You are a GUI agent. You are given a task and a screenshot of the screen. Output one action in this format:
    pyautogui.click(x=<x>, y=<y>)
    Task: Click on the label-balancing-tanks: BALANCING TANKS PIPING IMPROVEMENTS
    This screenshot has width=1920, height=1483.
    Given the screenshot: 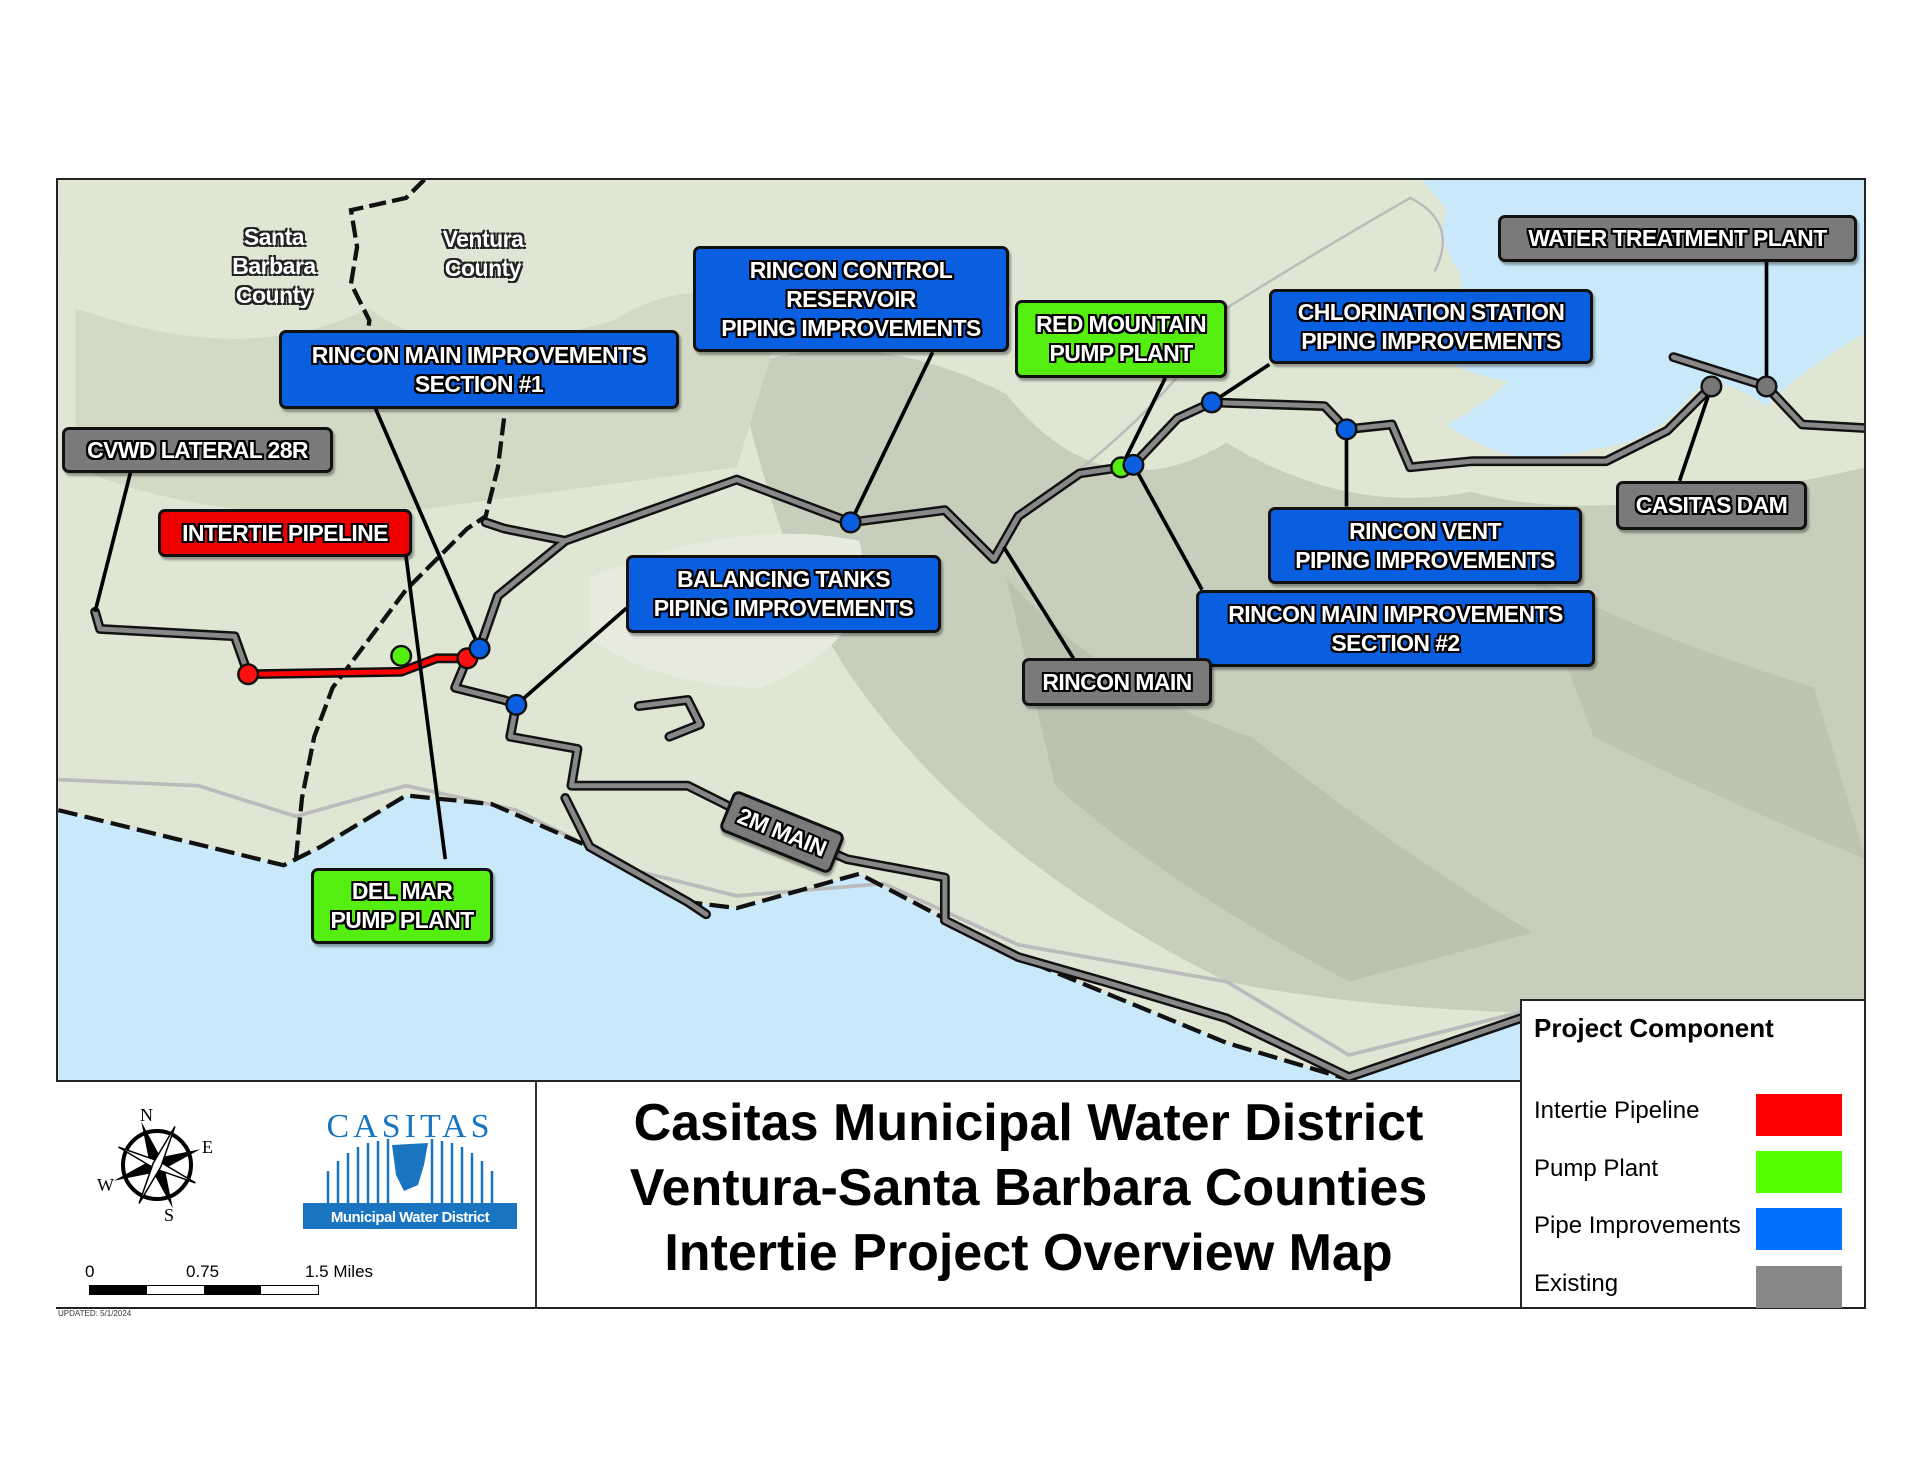 What is the action you would take?
    pyautogui.click(x=783, y=594)
    